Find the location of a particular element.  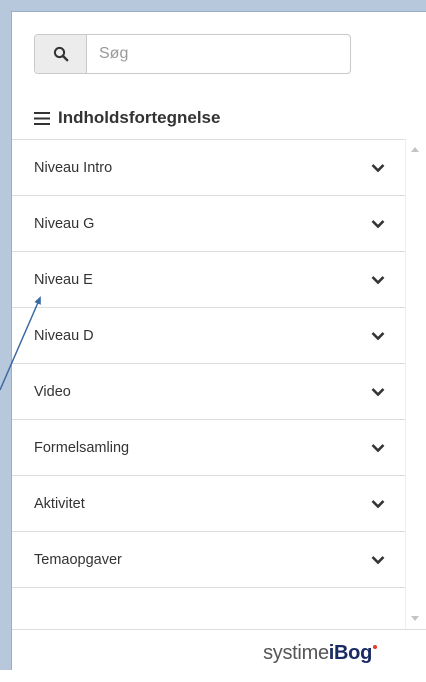

annotation-arrow-line is located at coordinates (20, 343).